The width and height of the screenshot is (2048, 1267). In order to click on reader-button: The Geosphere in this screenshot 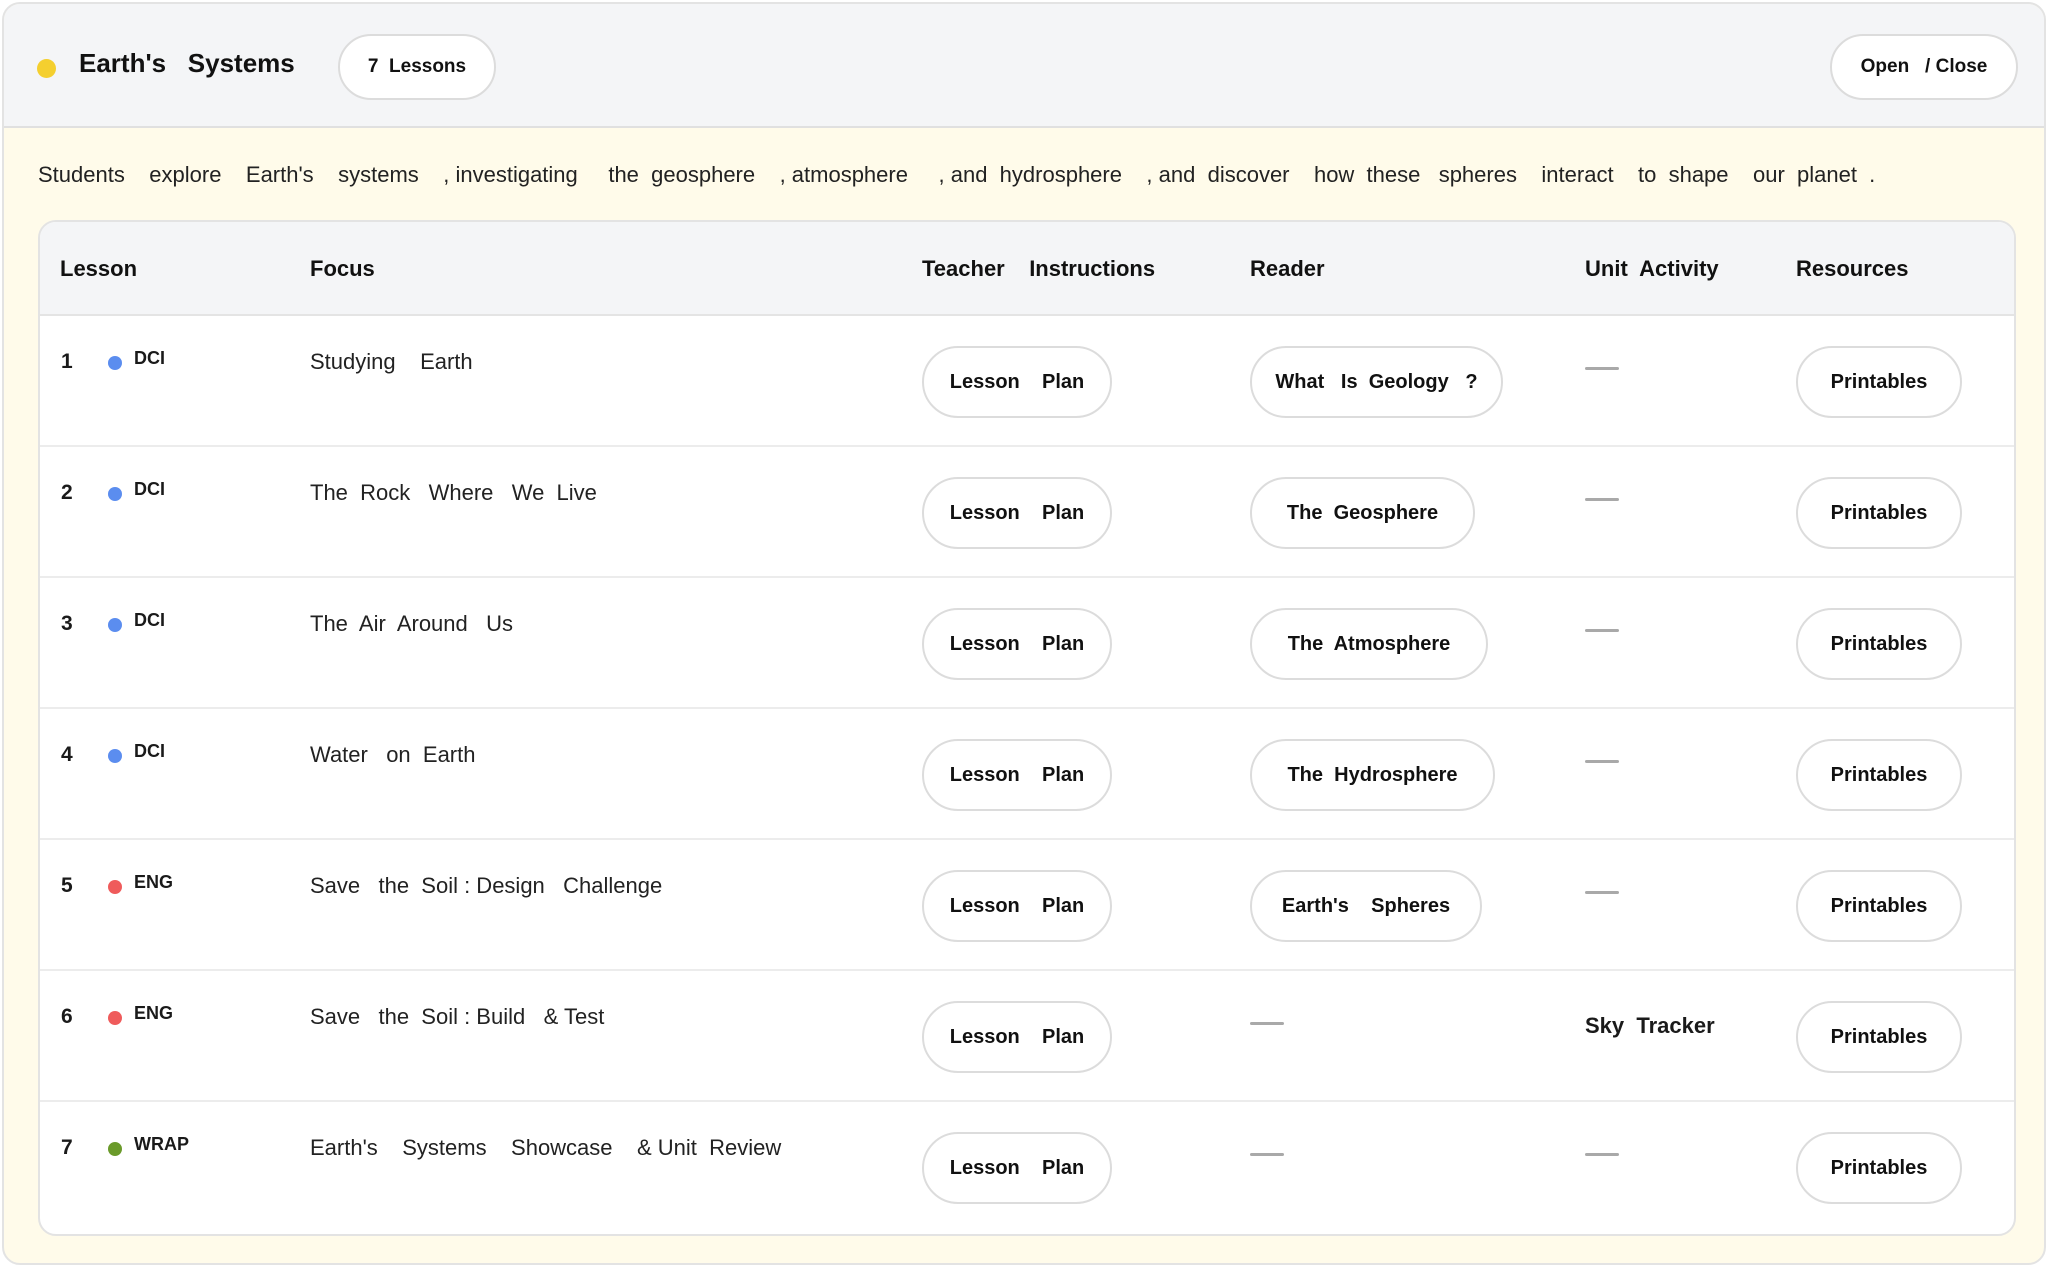, I will do `click(1362, 513)`.